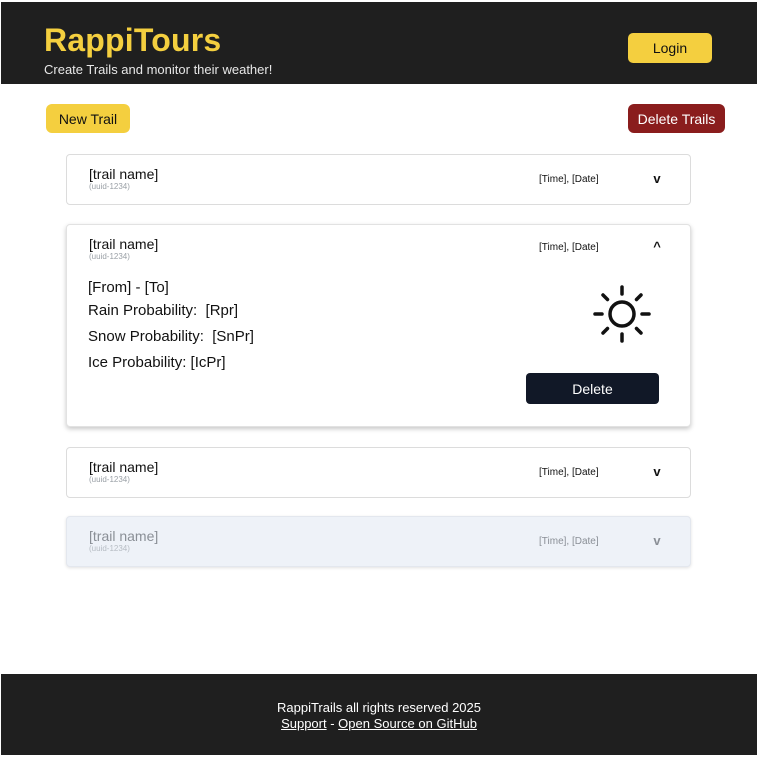 This screenshot has width=758, height=757. I want to click on delete-trail-button: Delete, so click(592, 388).